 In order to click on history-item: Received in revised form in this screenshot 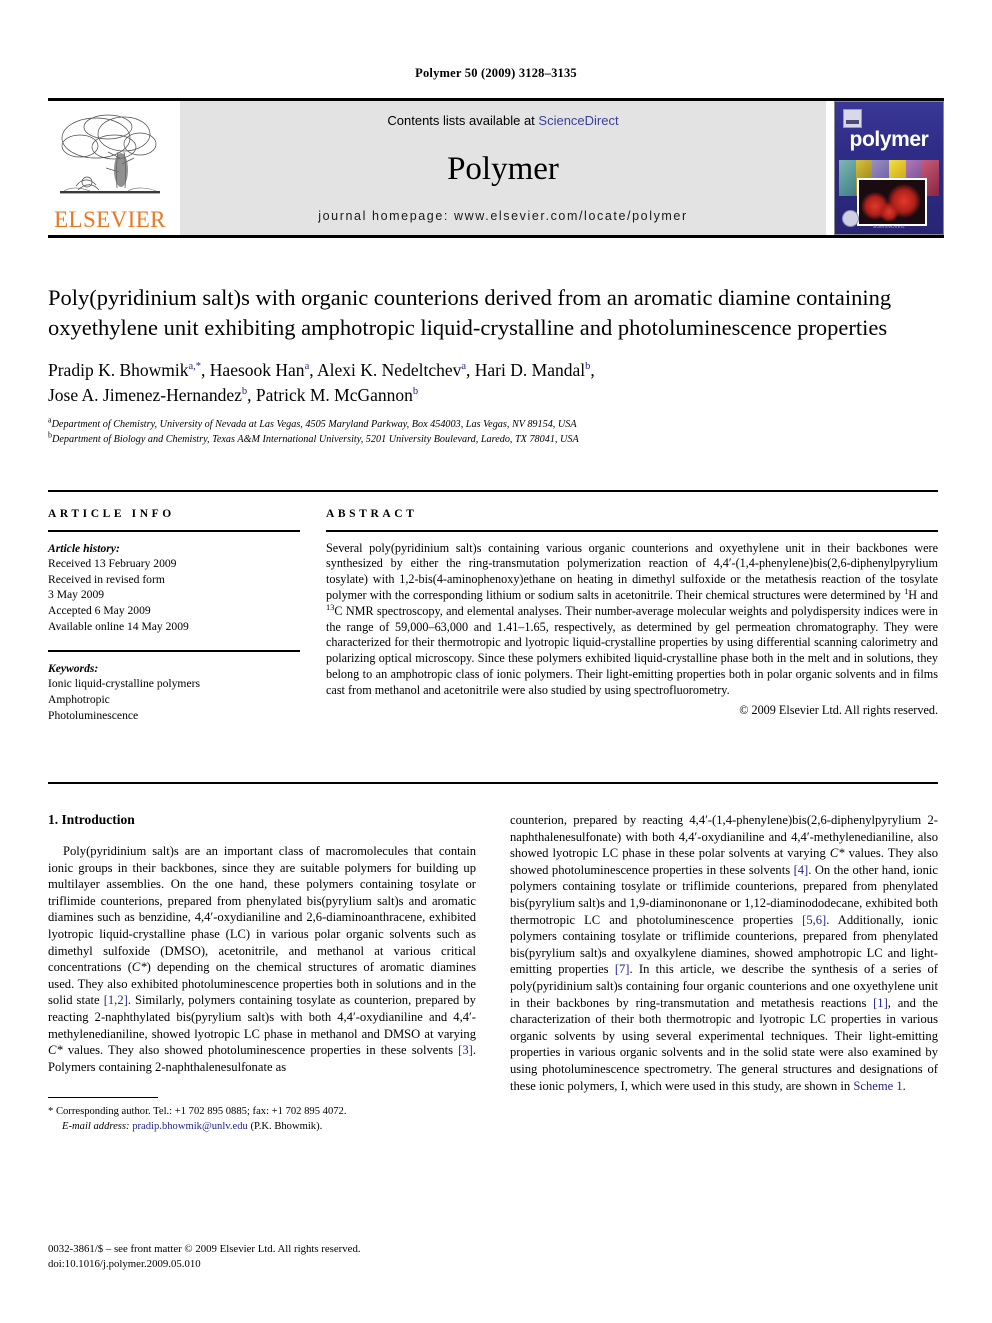, I will do `click(106, 579)`.